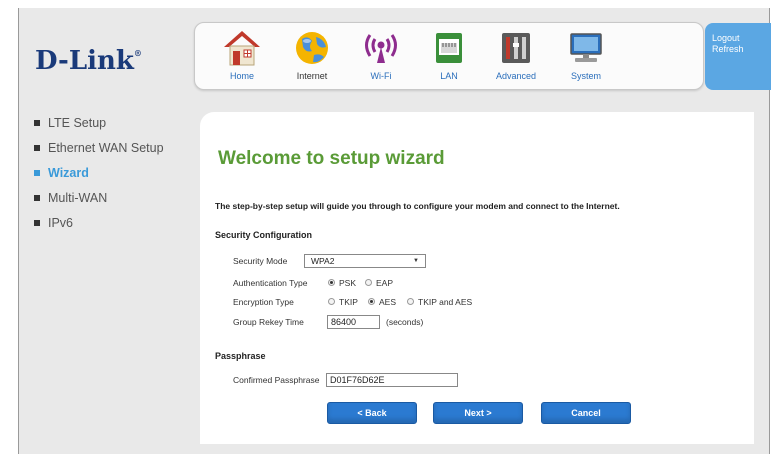 This screenshot has width=773, height=456. Describe the element at coordinates (241, 76) in the screenshot. I see `nav-home-label: Home` at that location.